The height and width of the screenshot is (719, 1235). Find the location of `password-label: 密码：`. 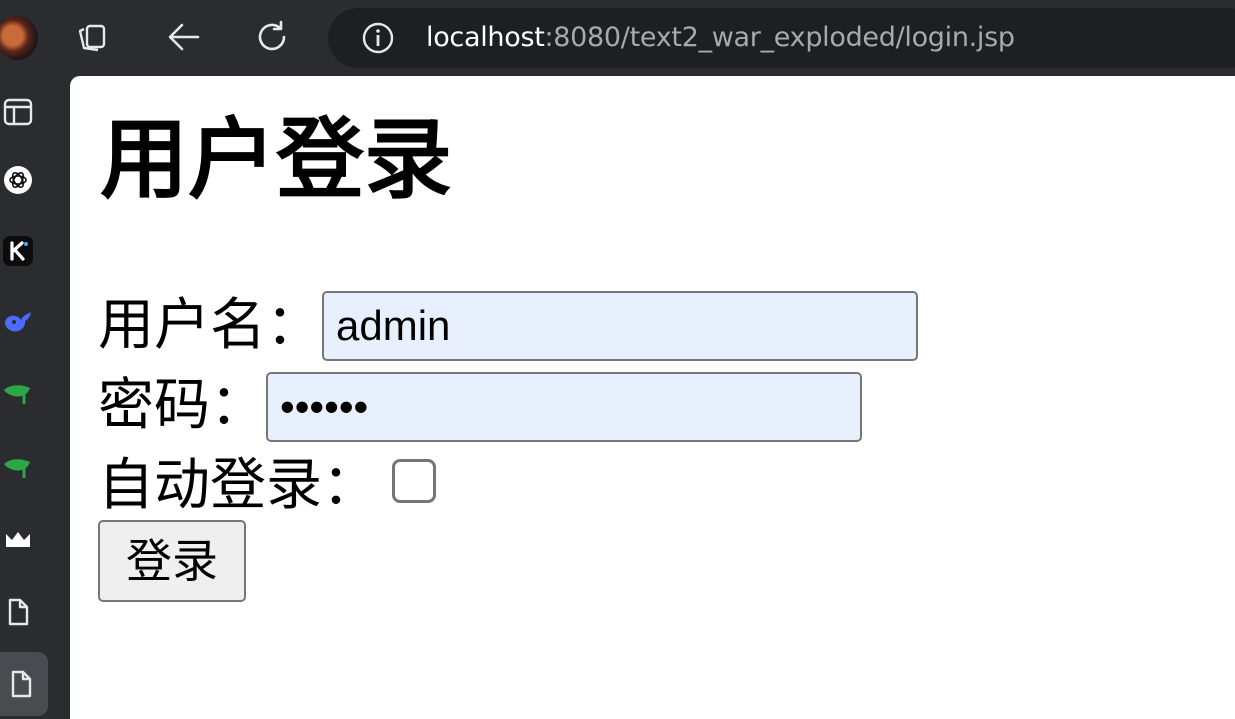

password-label: 密码： is located at coordinates (182, 405).